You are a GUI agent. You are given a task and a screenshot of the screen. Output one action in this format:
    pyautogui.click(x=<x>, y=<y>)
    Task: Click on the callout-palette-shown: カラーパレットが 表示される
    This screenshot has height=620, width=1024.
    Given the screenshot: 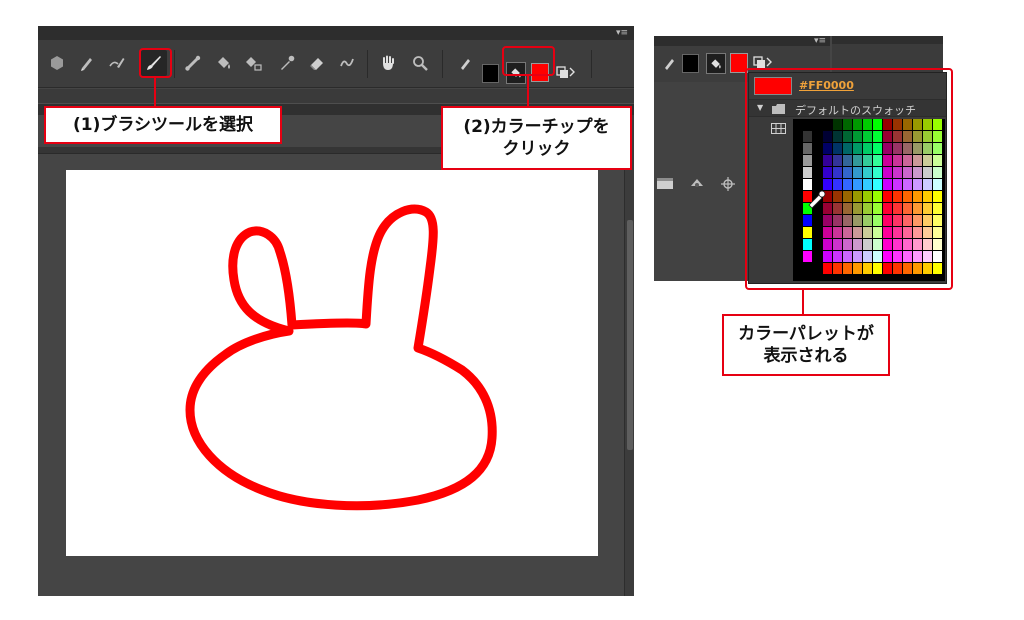 What is the action you would take?
    pyautogui.click(x=806, y=345)
    